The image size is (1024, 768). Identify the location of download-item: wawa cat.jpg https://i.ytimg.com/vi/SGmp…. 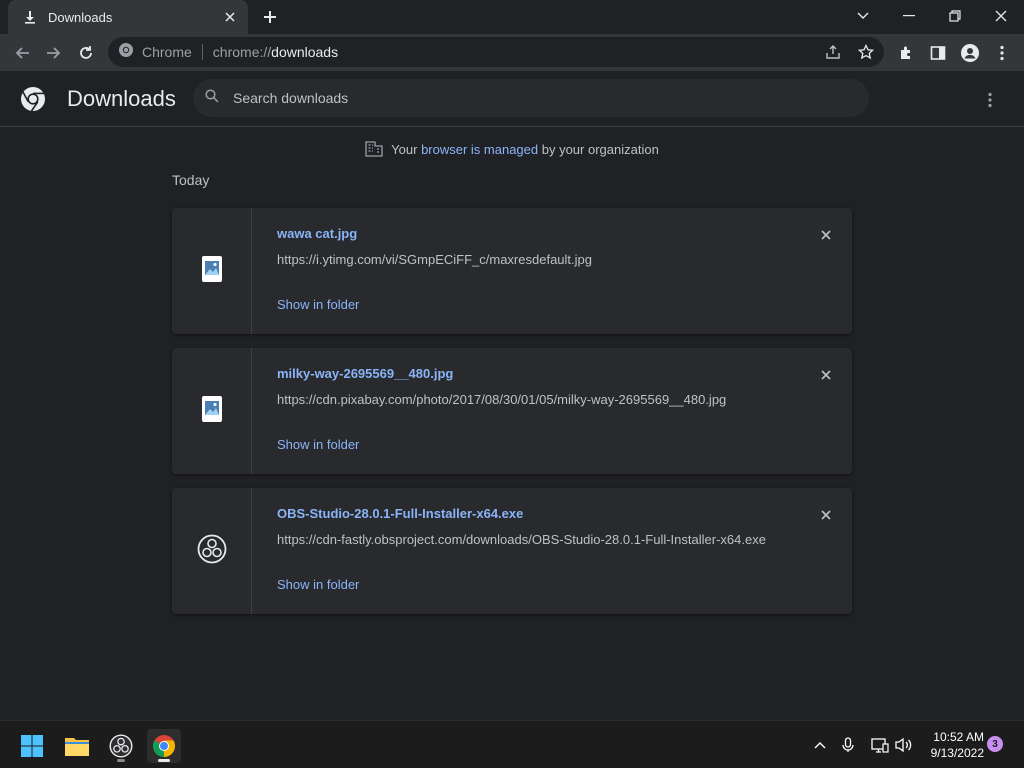
(512, 271).